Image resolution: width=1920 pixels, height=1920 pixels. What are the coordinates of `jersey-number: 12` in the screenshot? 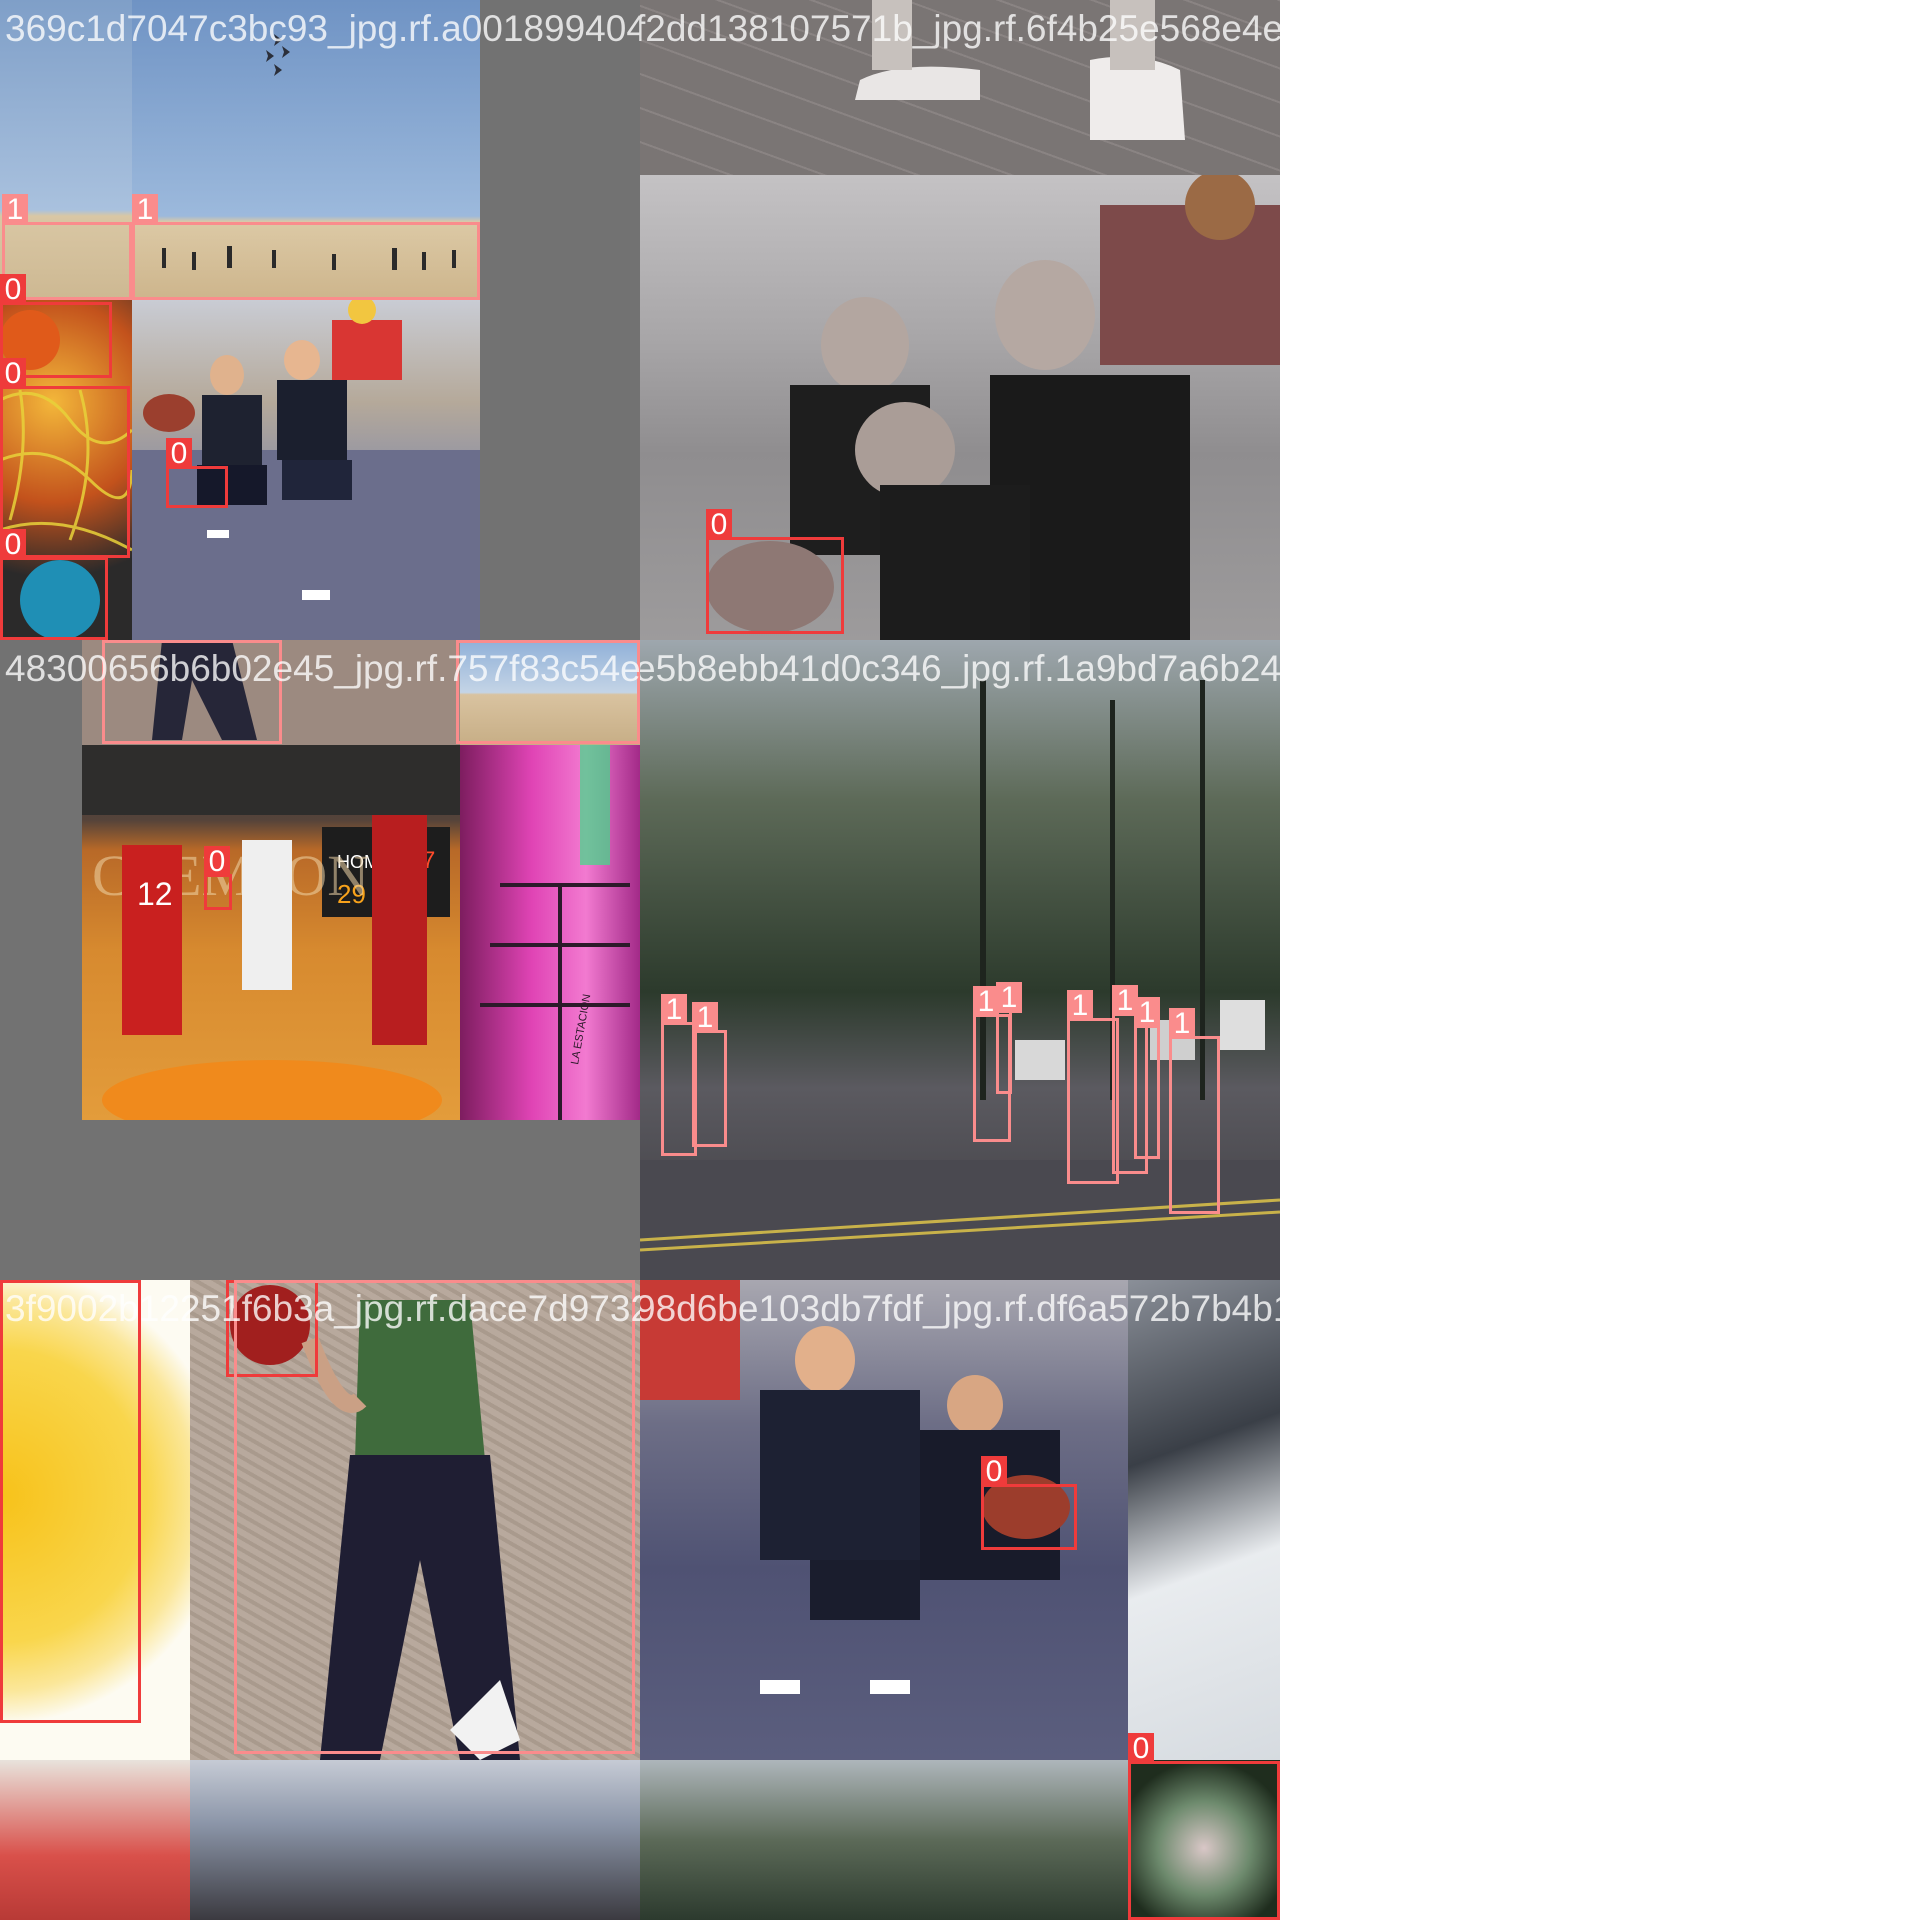 It's located at (155, 894).